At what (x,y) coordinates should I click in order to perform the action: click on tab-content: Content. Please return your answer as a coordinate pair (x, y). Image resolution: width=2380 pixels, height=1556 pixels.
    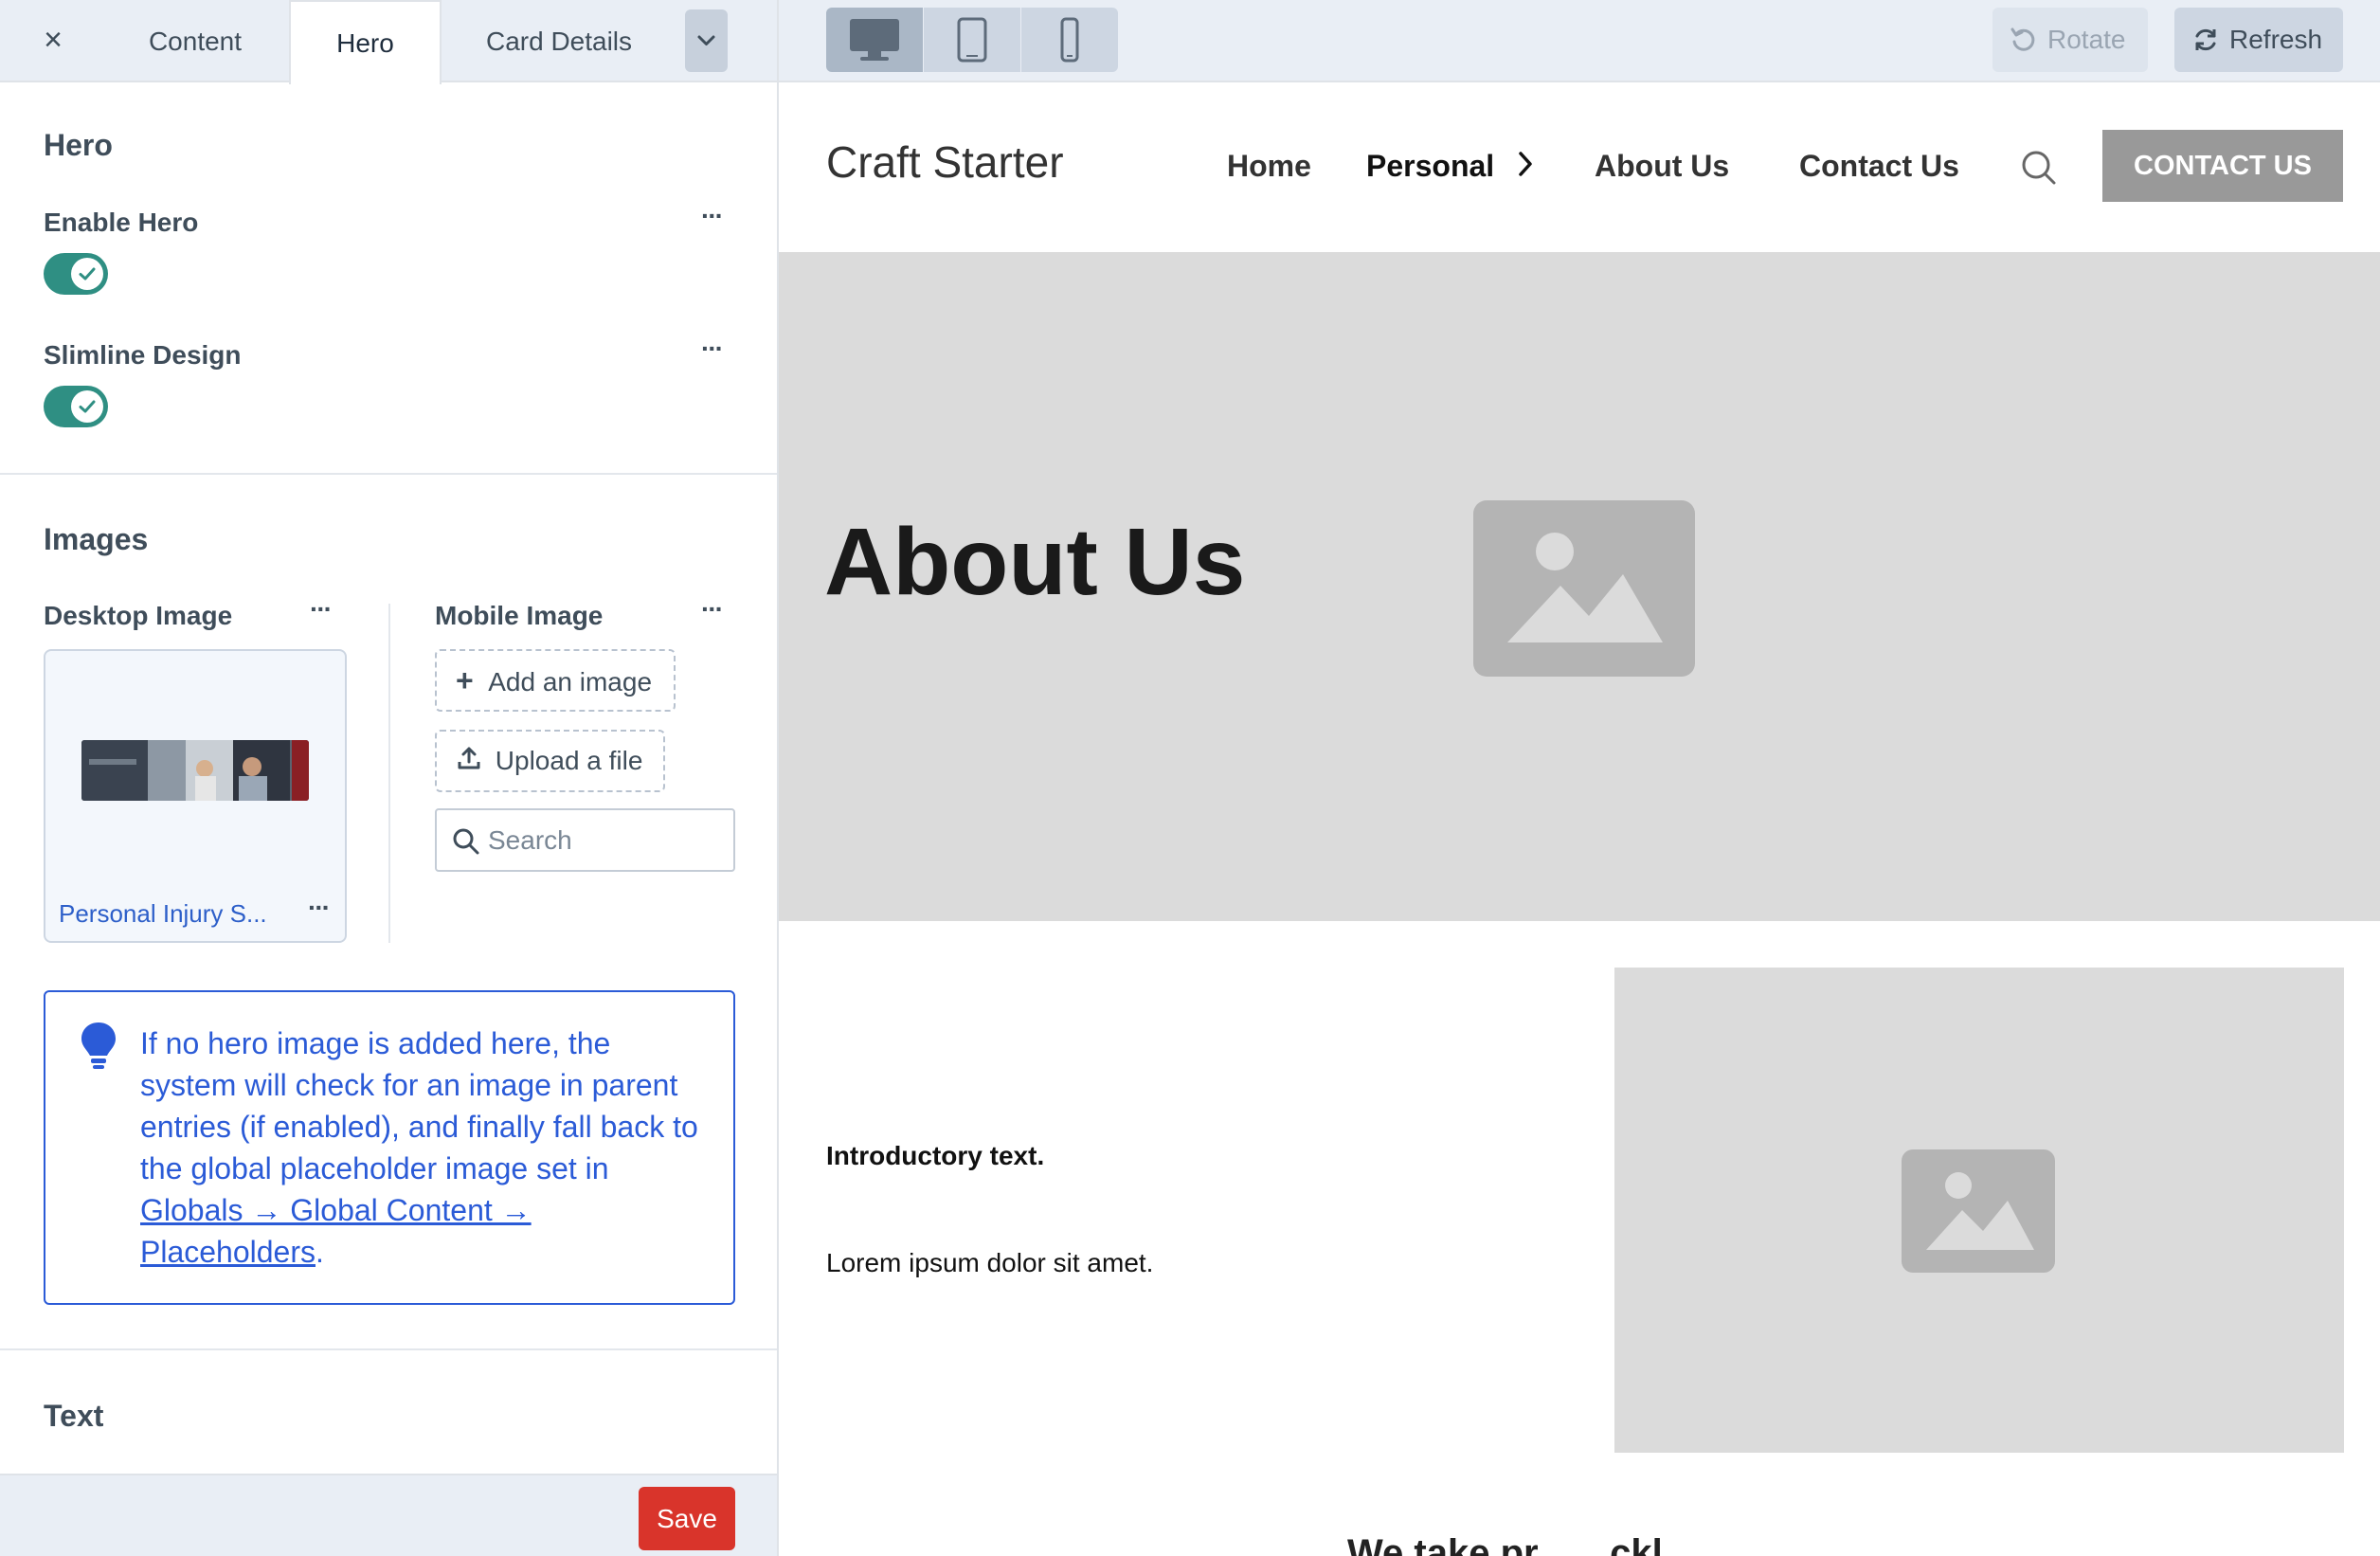
    Looking at the image, I should click on (195, 41).